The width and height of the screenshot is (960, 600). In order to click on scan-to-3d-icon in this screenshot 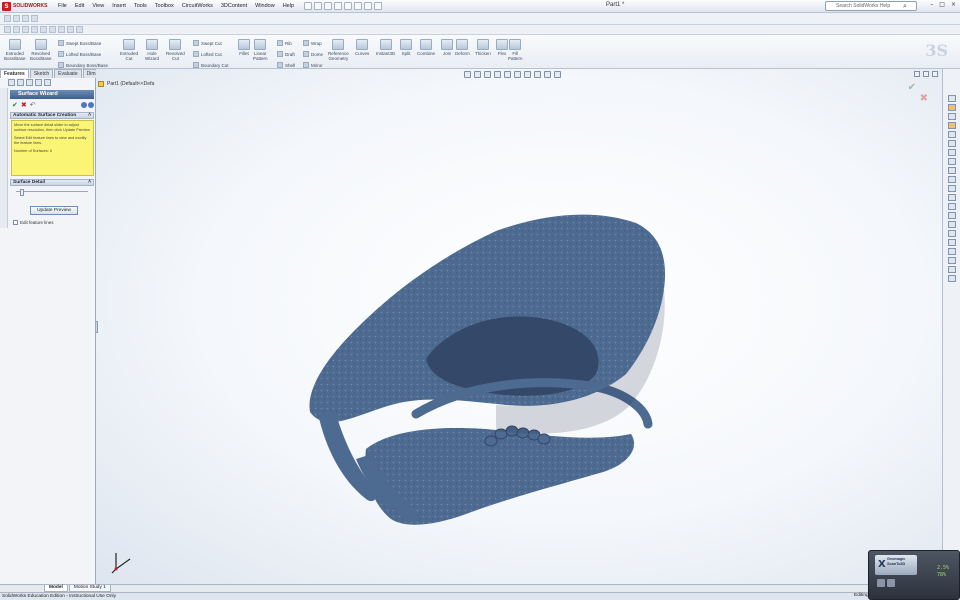, I will do `click(951, 152)`.